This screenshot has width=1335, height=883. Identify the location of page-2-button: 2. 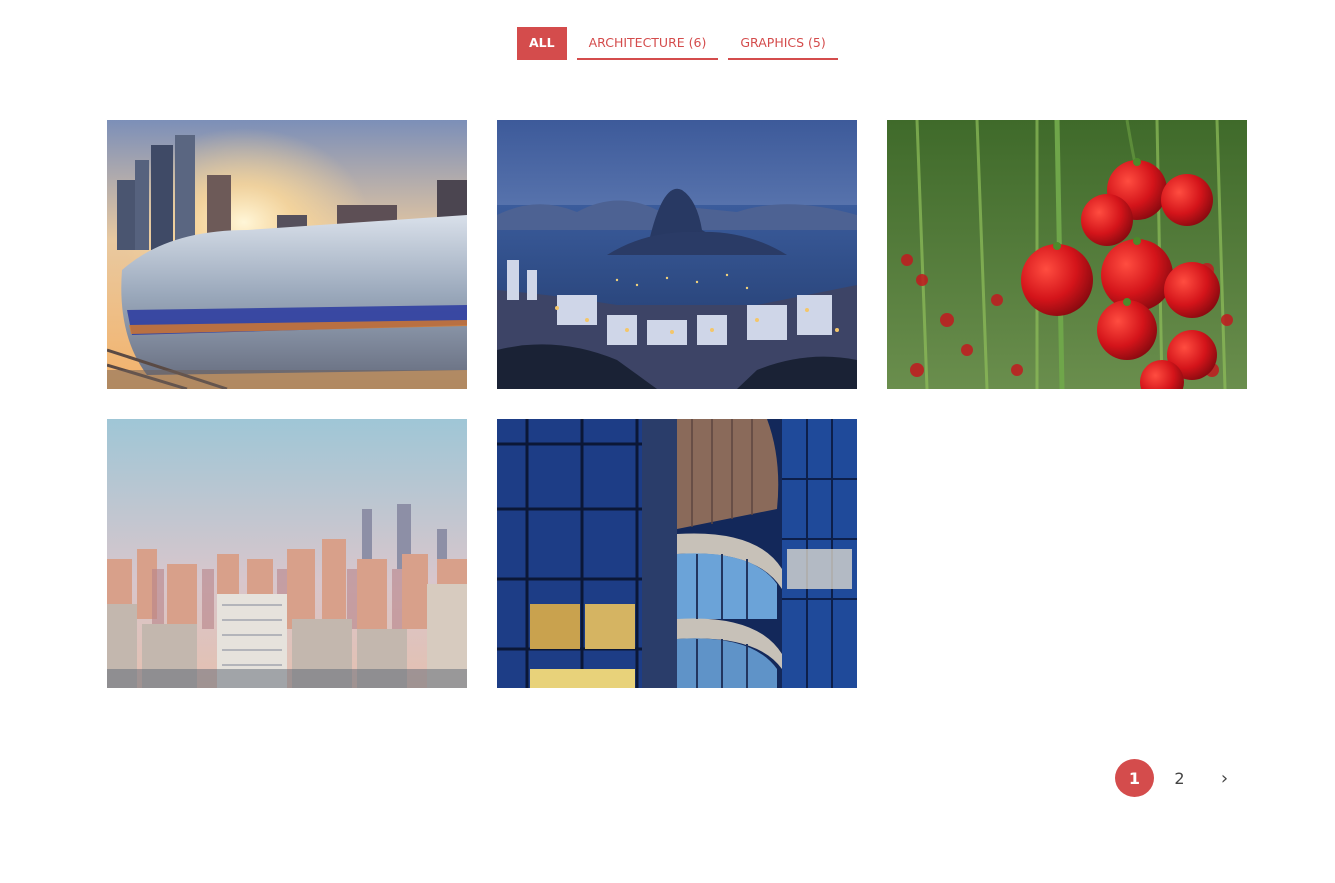
(1179, 778).